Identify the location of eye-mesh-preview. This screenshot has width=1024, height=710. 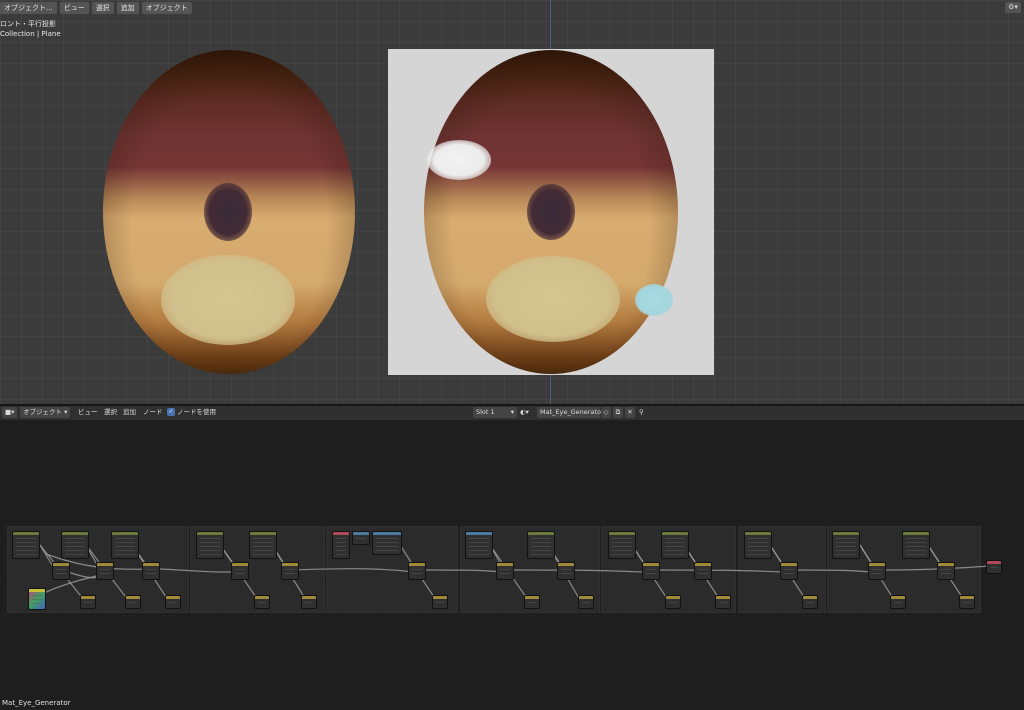
(229, 212).